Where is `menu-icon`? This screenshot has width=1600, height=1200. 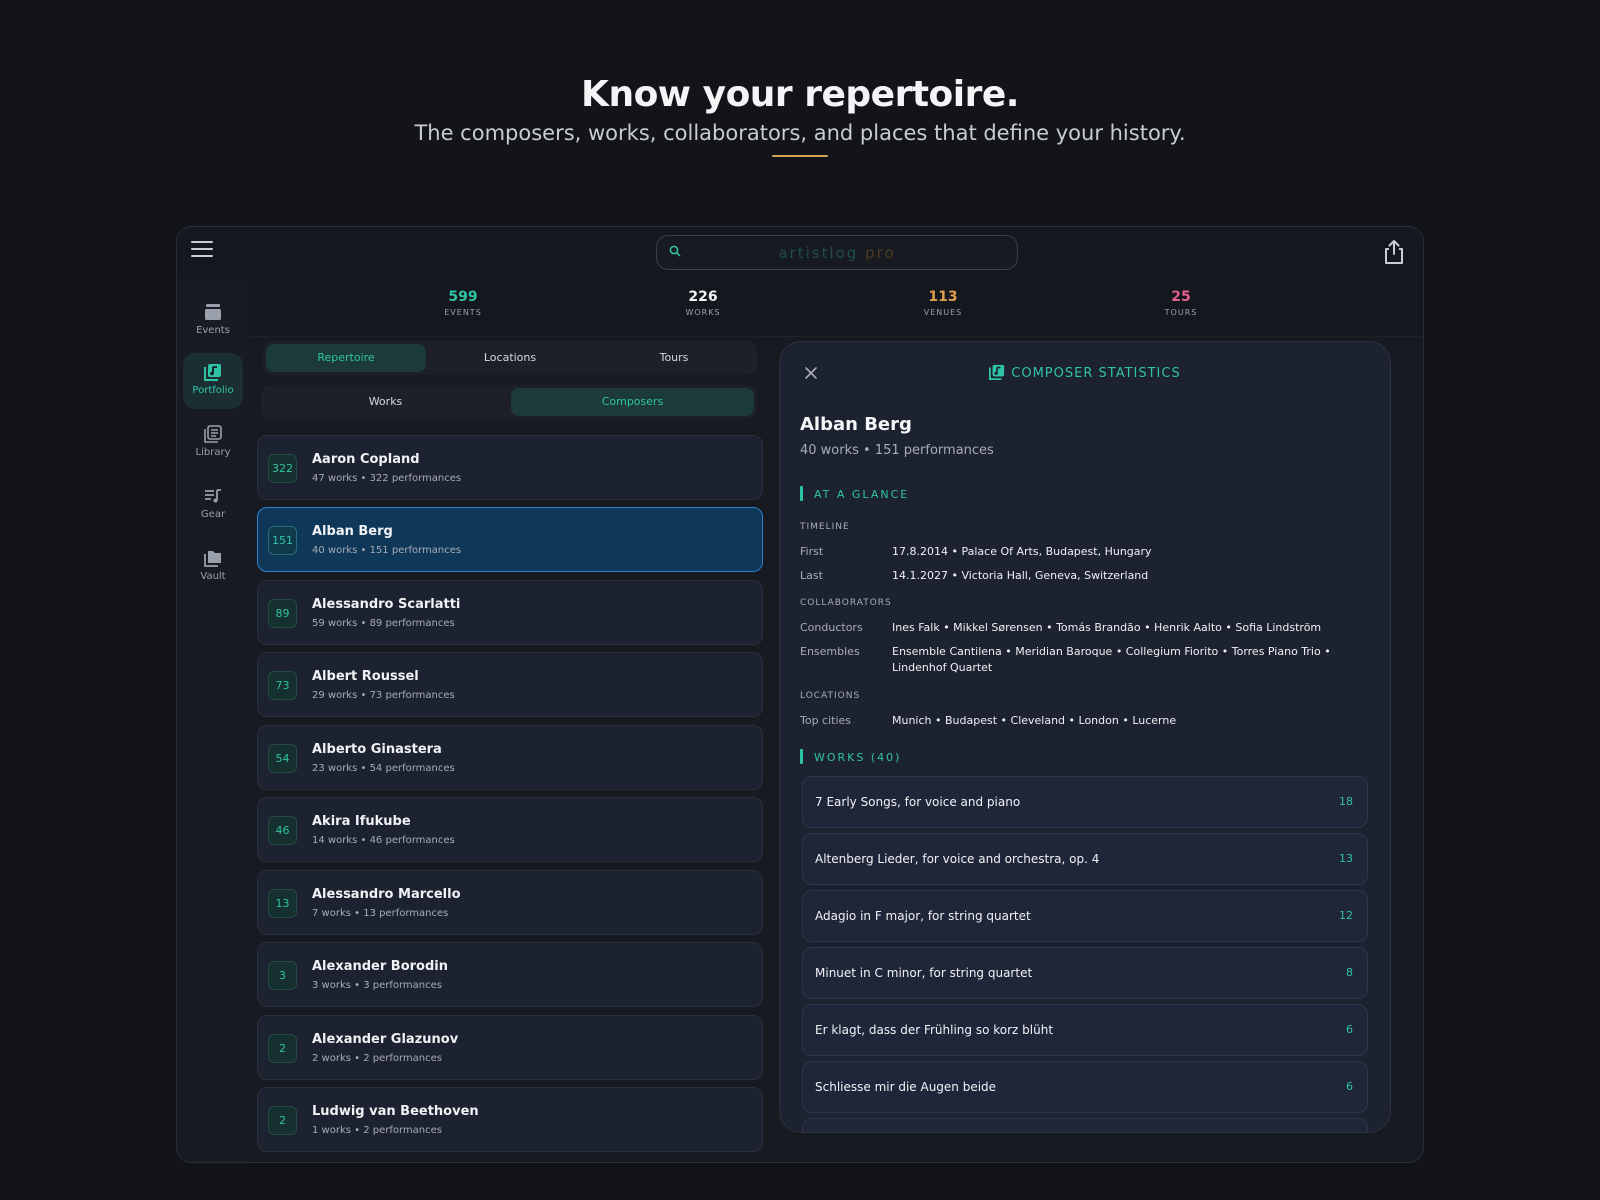
menu-icon is located at coordinates (202, 250).